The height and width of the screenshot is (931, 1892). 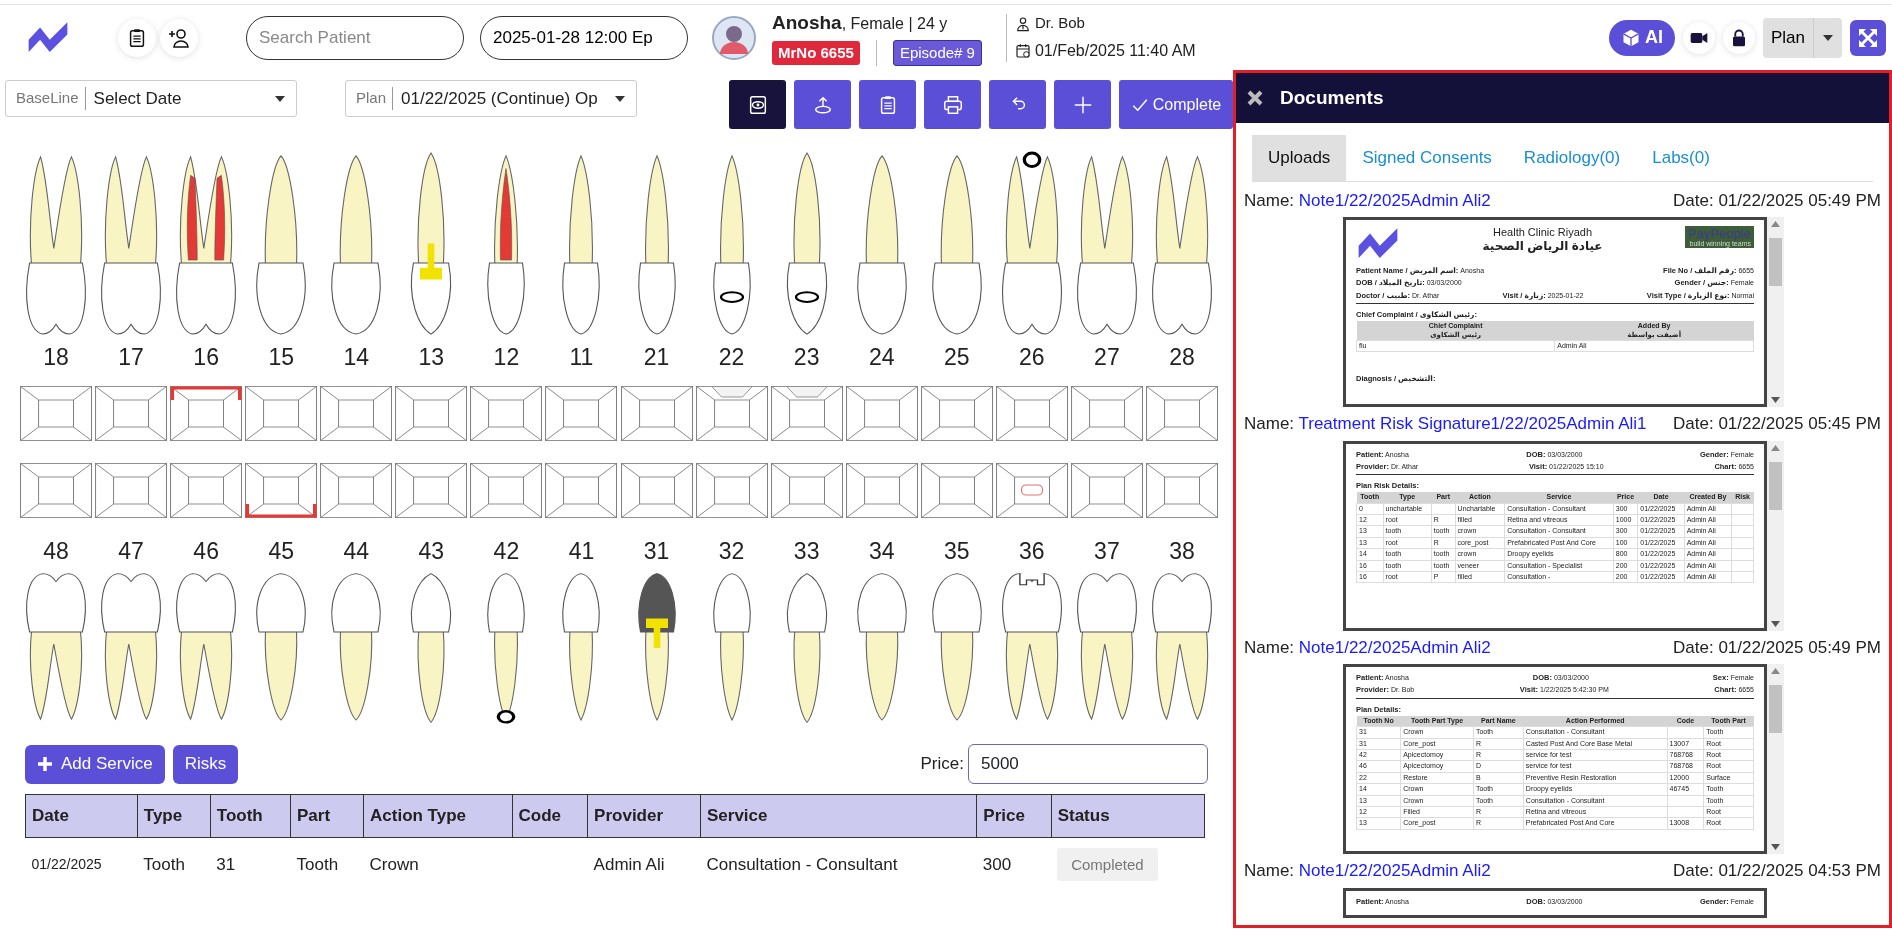 I want to click on tooth-number: 43, so click(x=431, y=551).